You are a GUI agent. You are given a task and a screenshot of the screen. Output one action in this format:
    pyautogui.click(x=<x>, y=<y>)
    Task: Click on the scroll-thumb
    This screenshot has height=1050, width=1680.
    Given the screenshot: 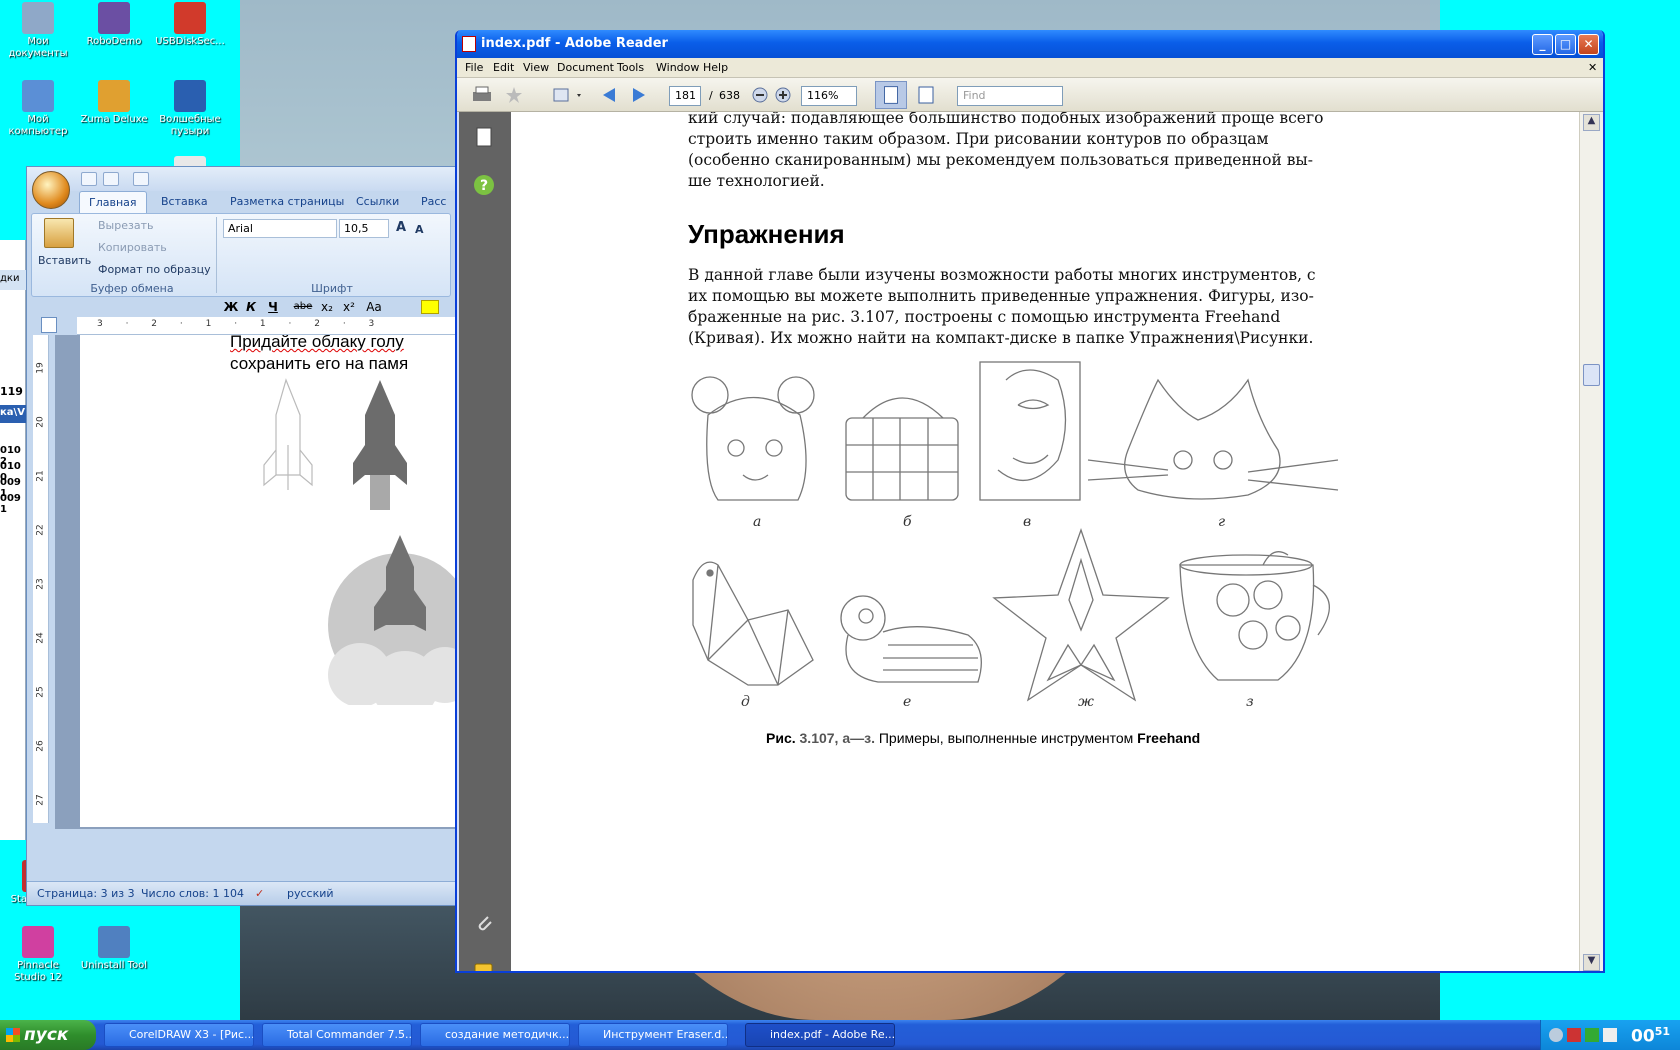 What is the action you would take?
    pyautogui.click(x=1591, y=375)
    